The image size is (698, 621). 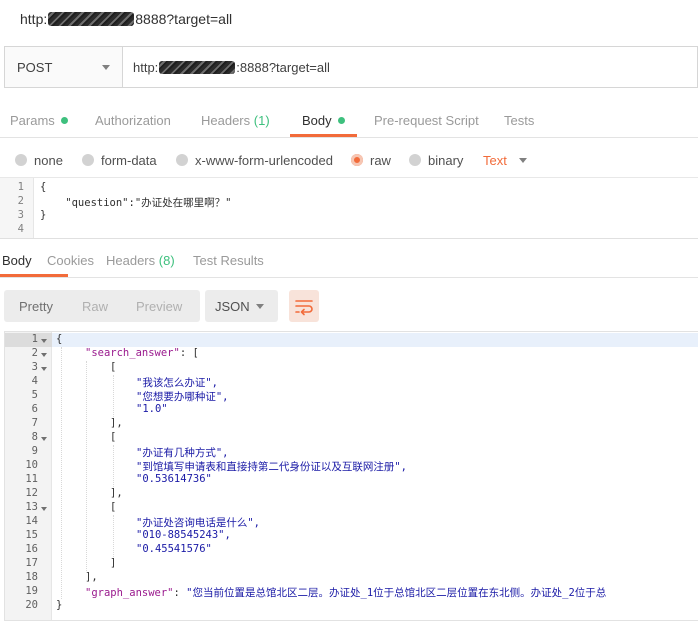 I want to click on radio-urlencoded-label: x-www-form-urlencoded, so click(x=264, y=160).